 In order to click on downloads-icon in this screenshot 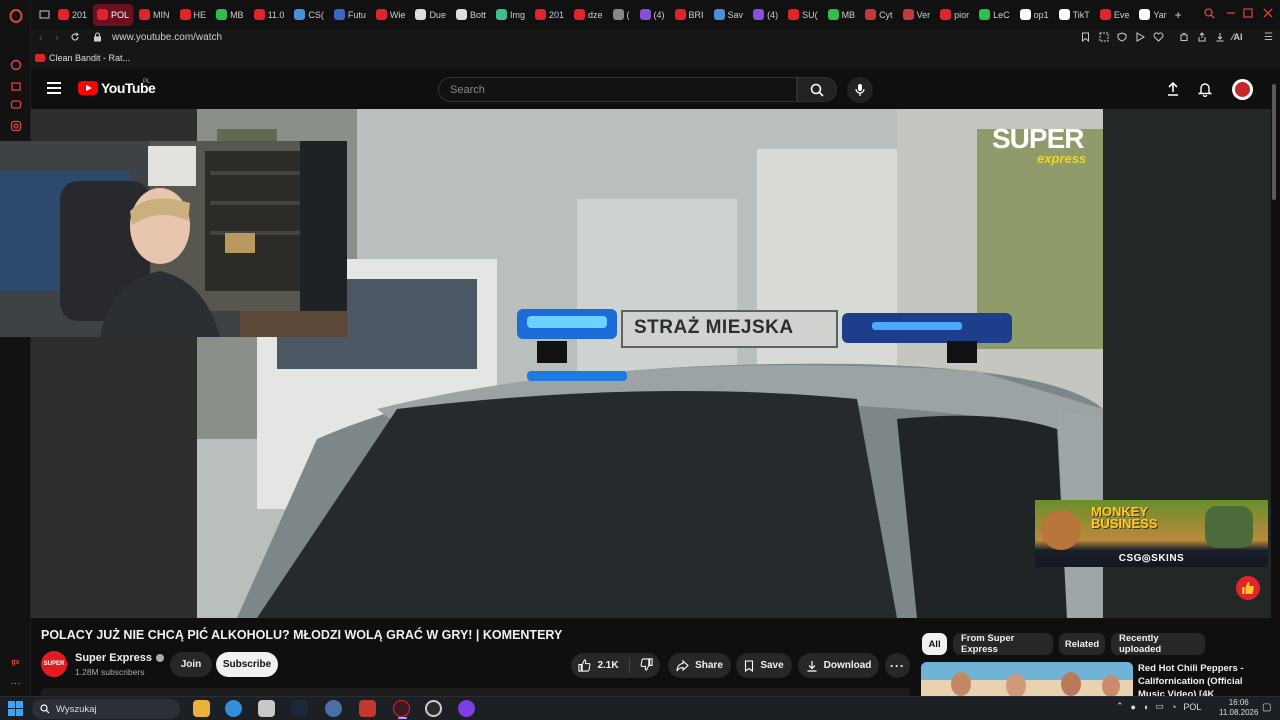, I will do `click(1220, 38)`.